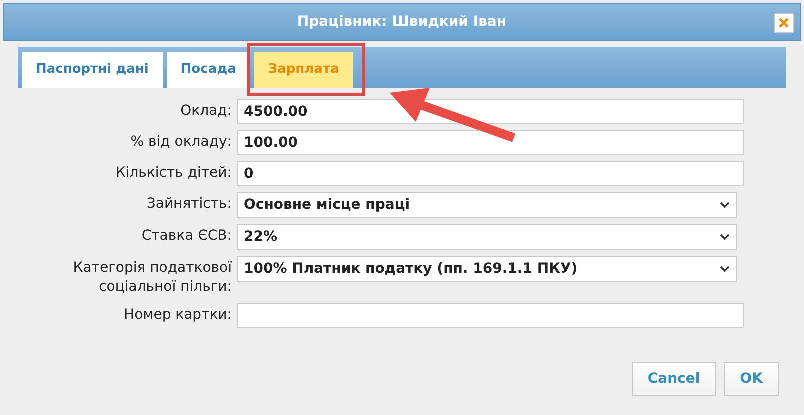  What do you see at coordinates (490, 315) in the screenshot?
I see `input-field` at bounding box center [490, 315].